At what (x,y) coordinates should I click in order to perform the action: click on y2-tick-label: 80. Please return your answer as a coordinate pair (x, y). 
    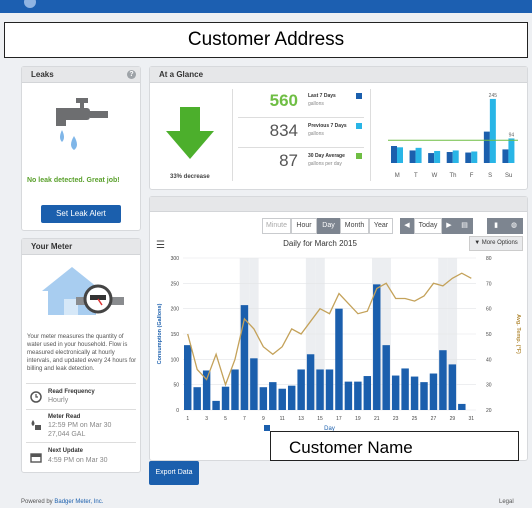
    Looking at the image, I should click on (489, 259).